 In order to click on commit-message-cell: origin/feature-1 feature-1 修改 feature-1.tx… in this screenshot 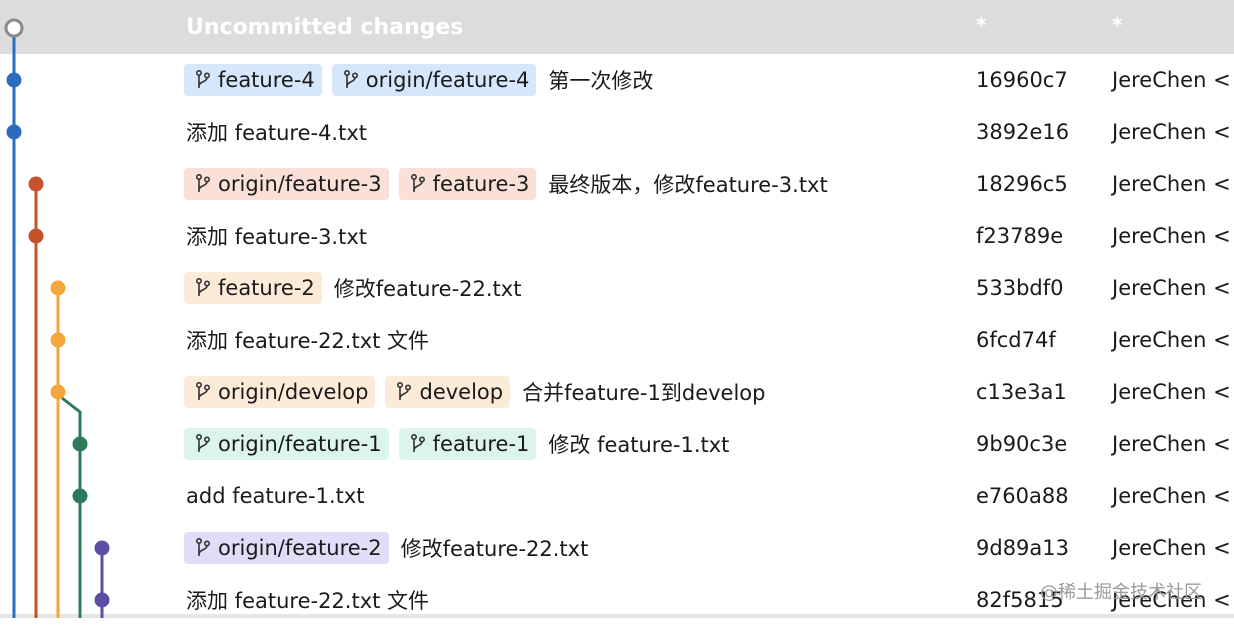, I will do `click(456, 444)`.